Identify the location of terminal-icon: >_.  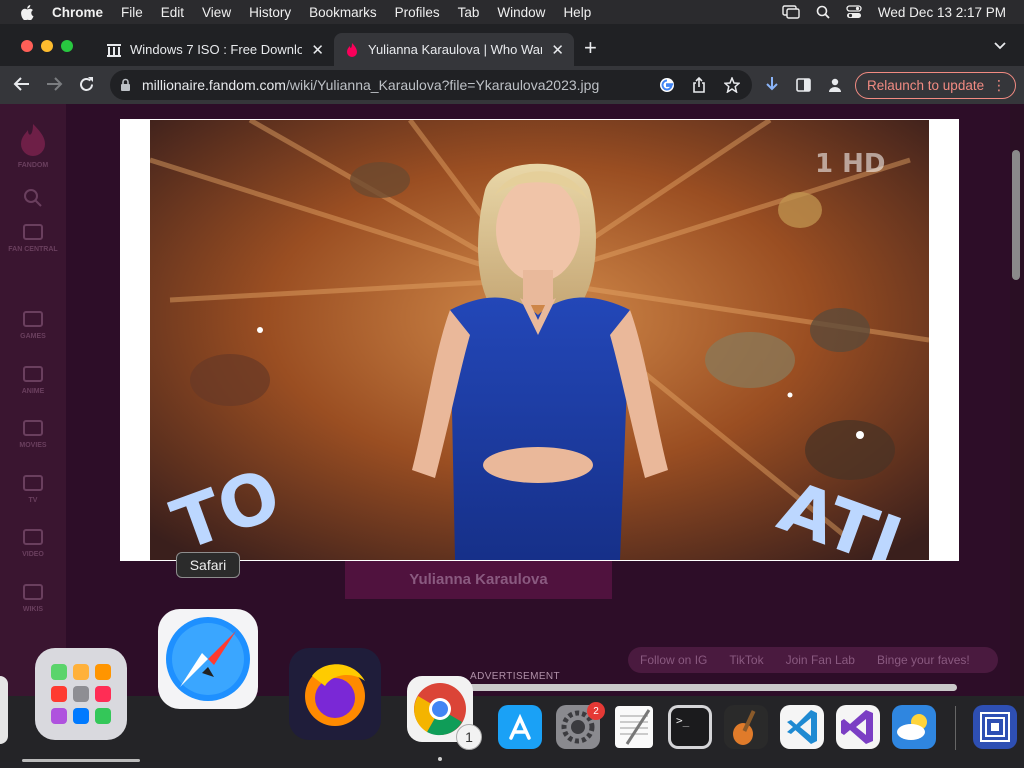
(690, 729).